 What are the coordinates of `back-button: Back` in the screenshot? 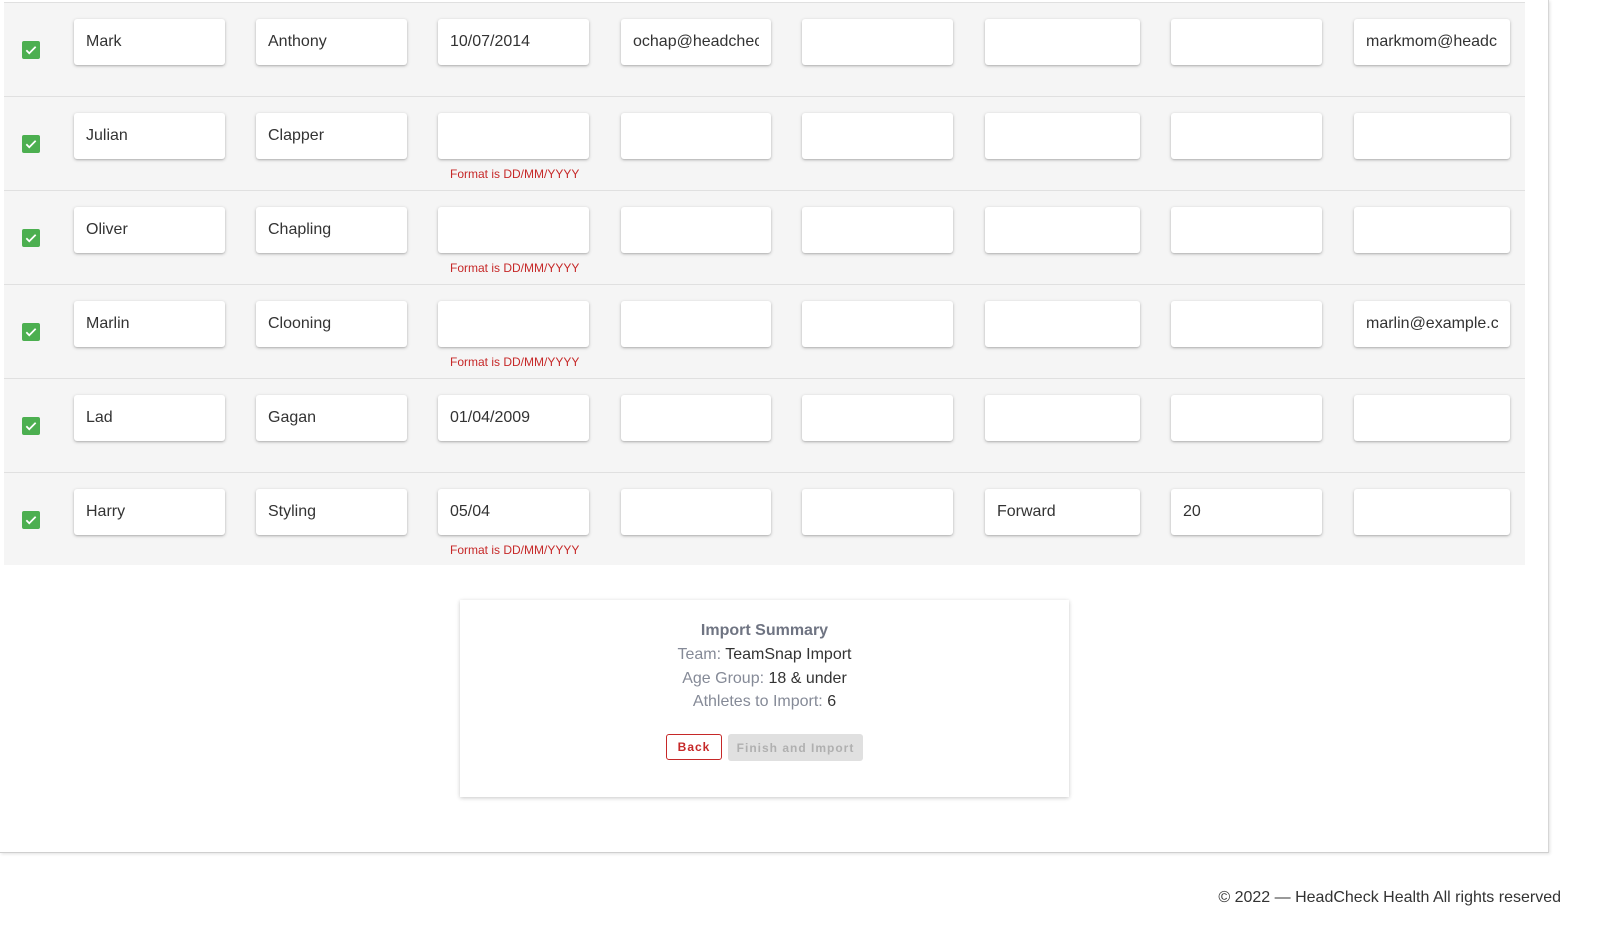 It's located at (694, 747).